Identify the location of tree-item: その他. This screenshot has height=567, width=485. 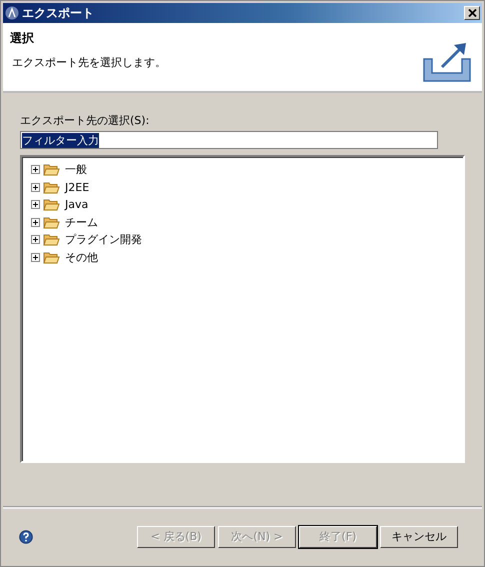
(81, 257).